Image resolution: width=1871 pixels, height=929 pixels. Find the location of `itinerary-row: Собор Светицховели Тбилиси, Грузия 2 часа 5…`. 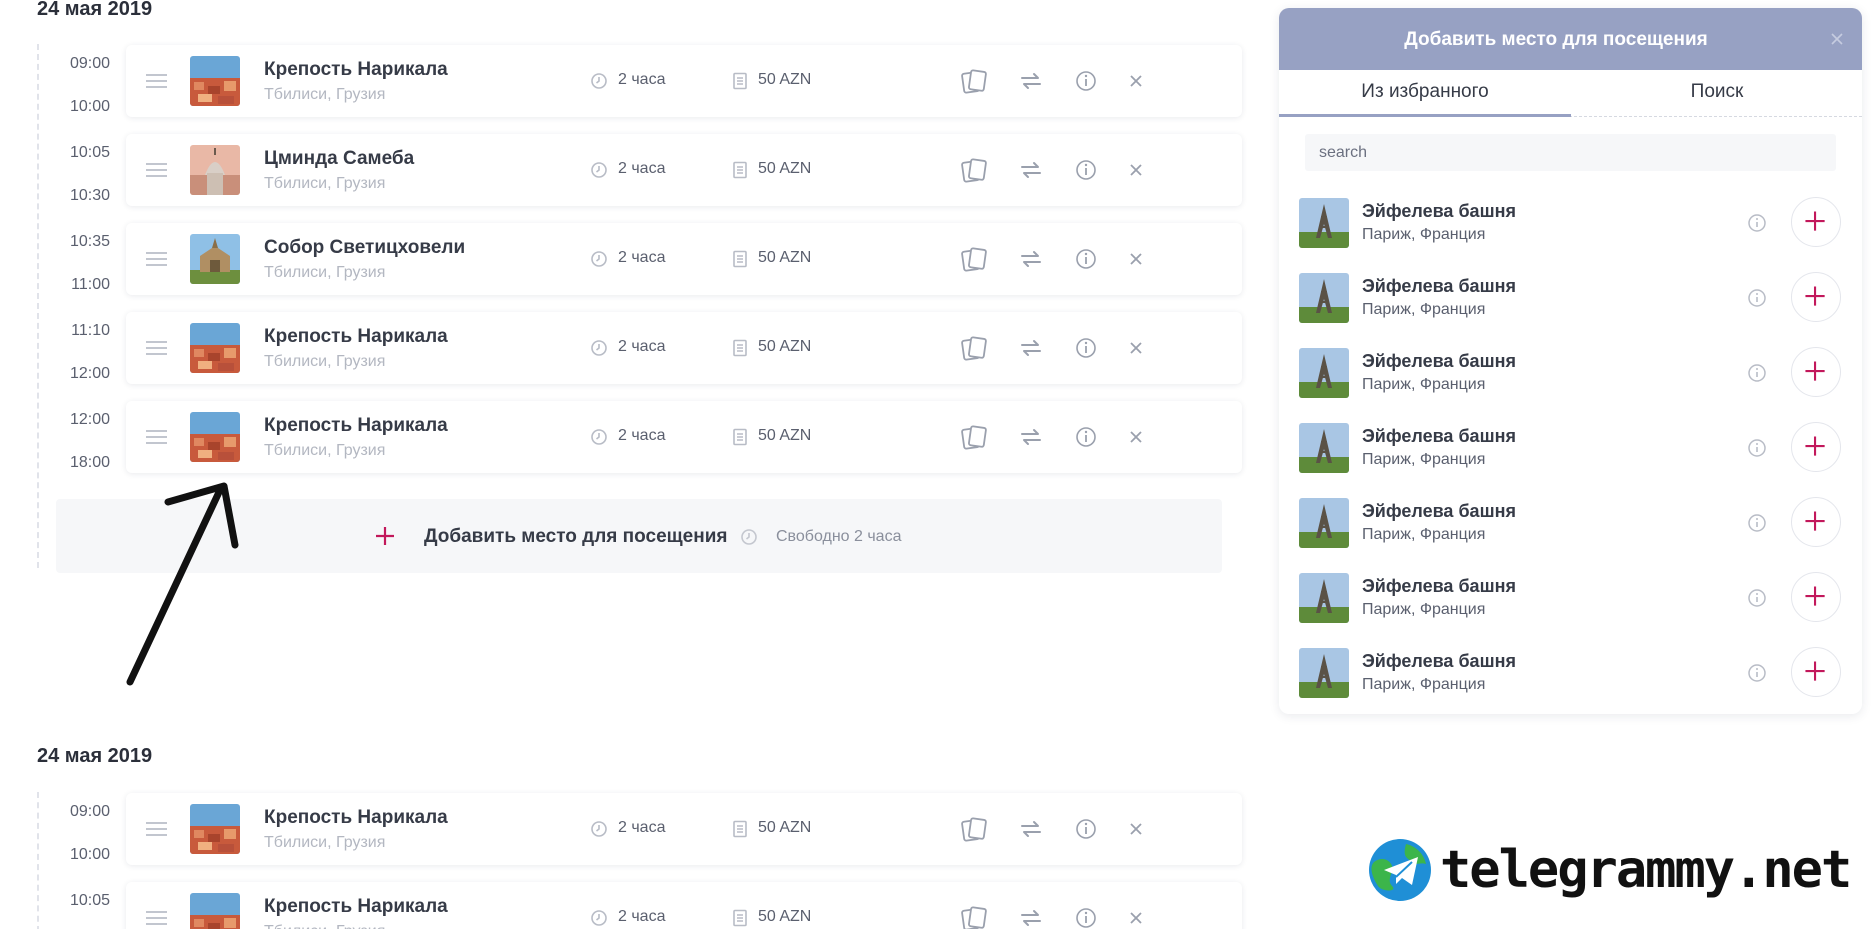

itinerary-row: Собор Светицховели Тбилиси, Грузия 2 часа 5… is located at coordinates (684, 259).